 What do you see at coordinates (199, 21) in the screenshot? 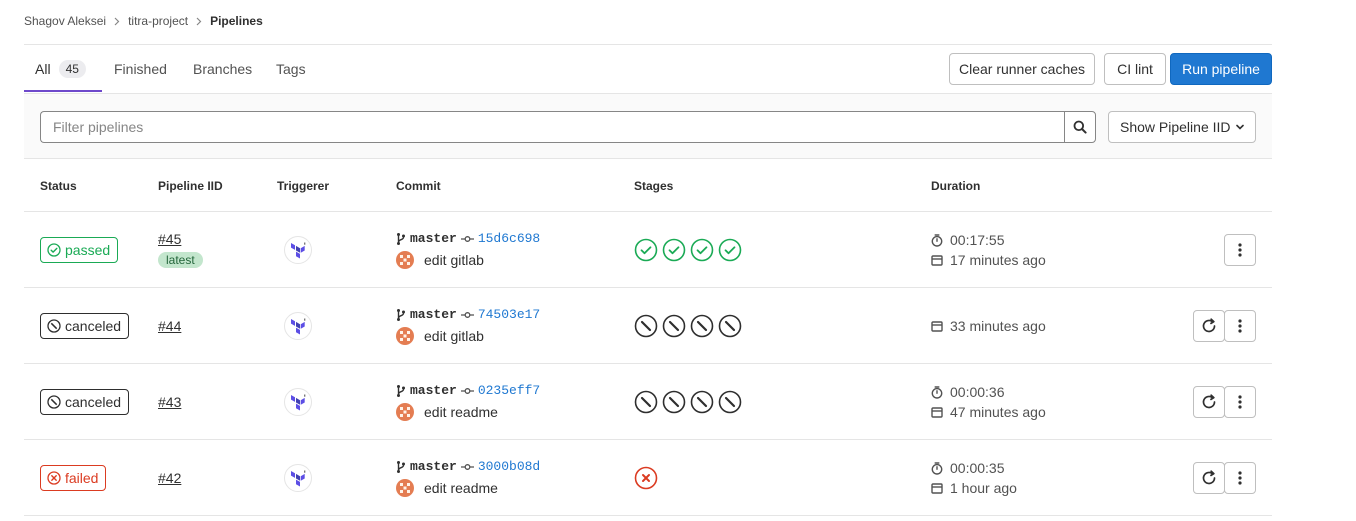
I see `chevron-right-icon` at bounding box center [199, 21].